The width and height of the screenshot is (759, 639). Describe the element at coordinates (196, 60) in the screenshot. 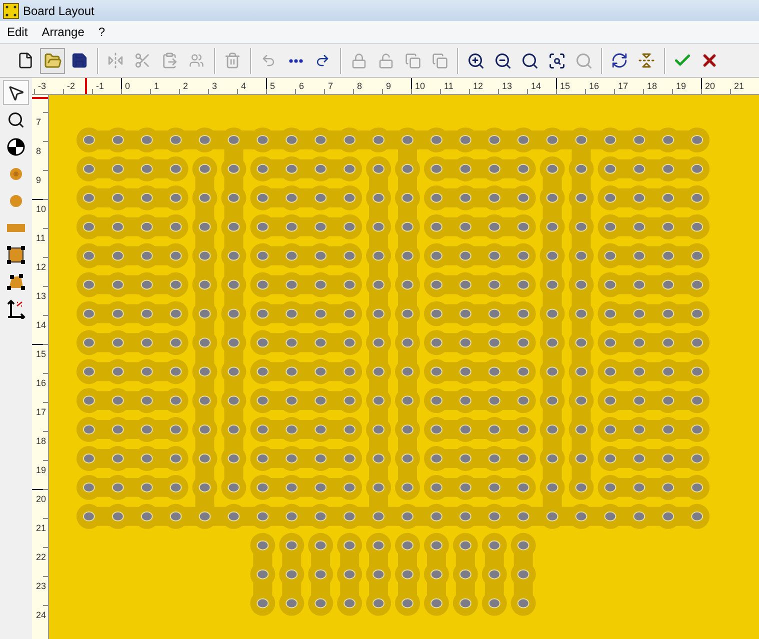

I see `people-icon` at that location.